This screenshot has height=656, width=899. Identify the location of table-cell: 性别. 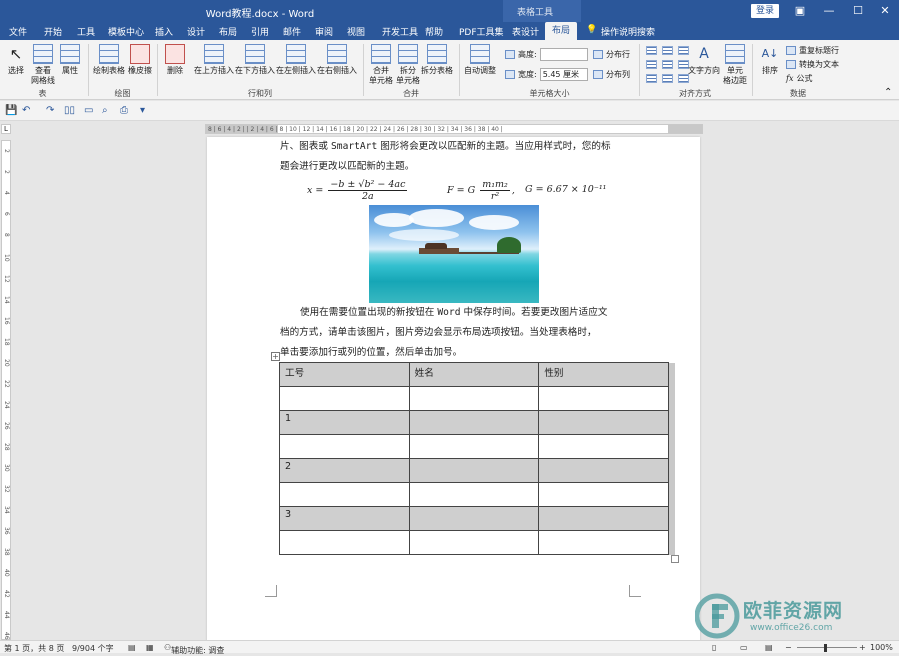
(603, 374).